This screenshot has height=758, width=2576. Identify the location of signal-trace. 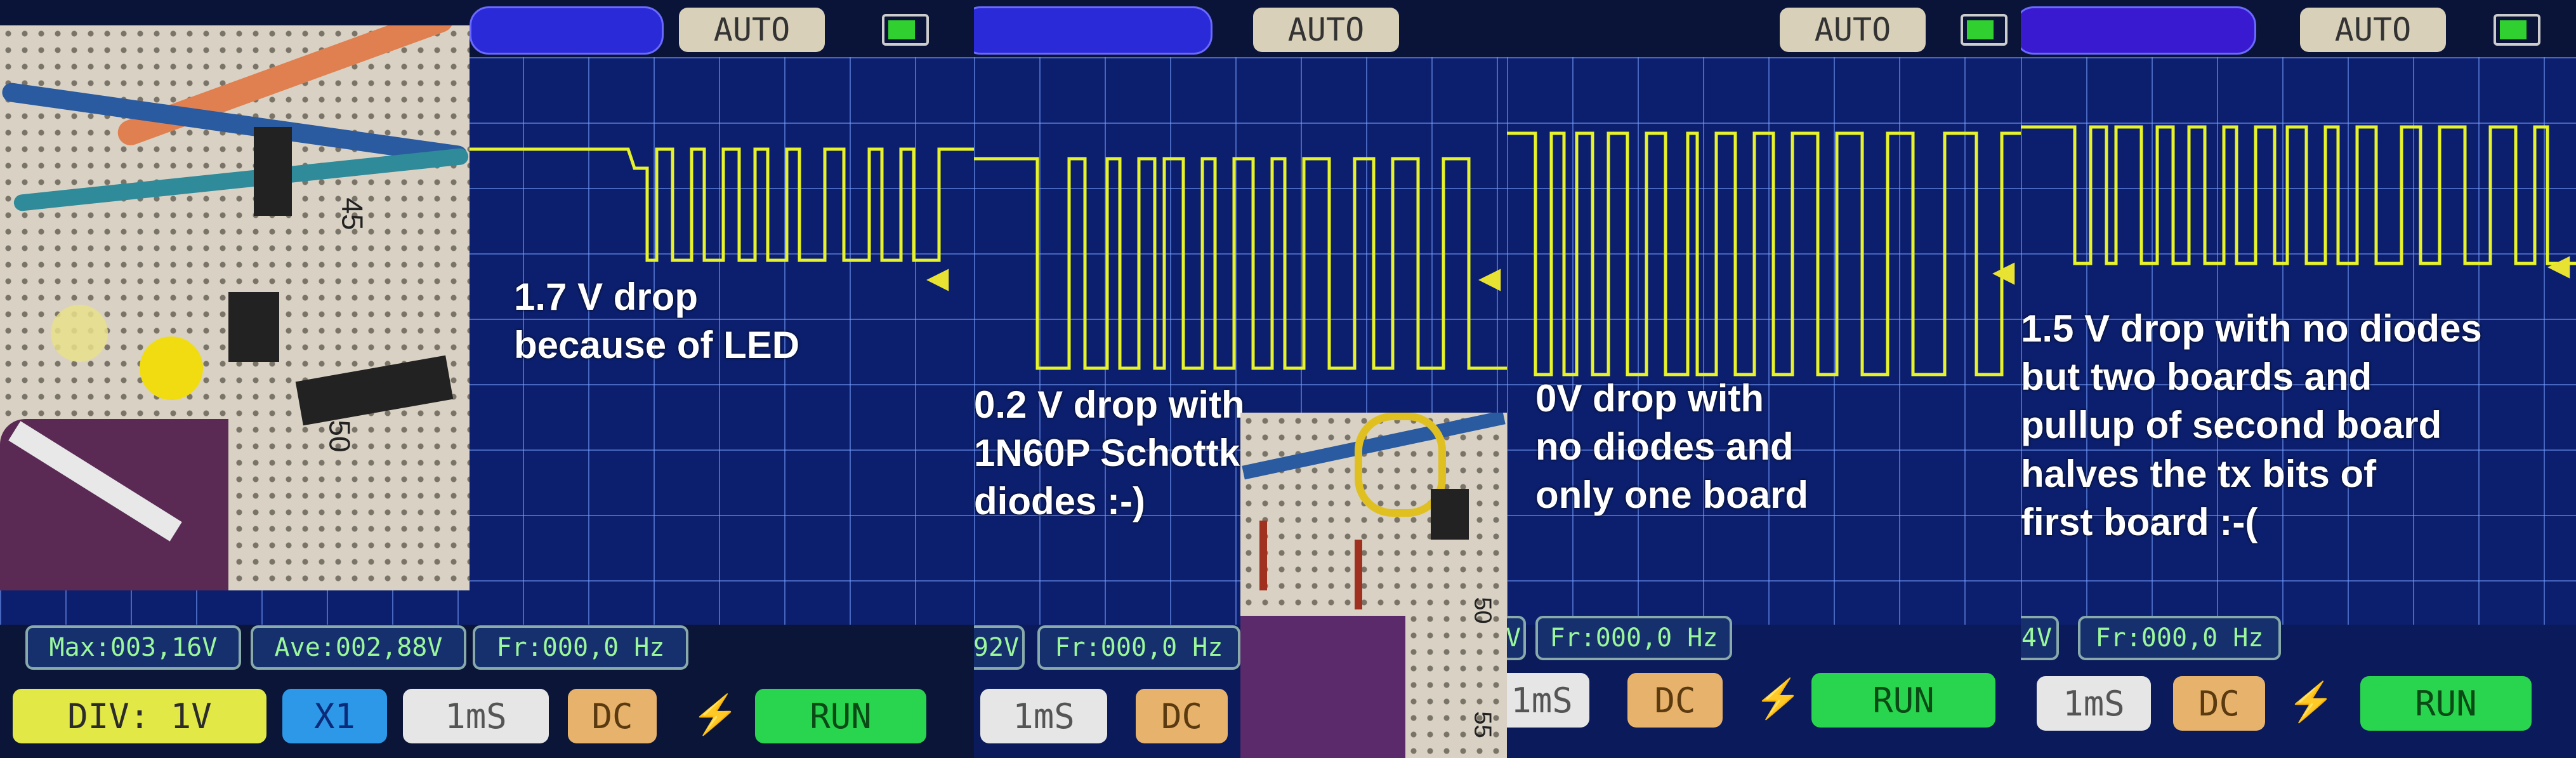
(1764, 253).